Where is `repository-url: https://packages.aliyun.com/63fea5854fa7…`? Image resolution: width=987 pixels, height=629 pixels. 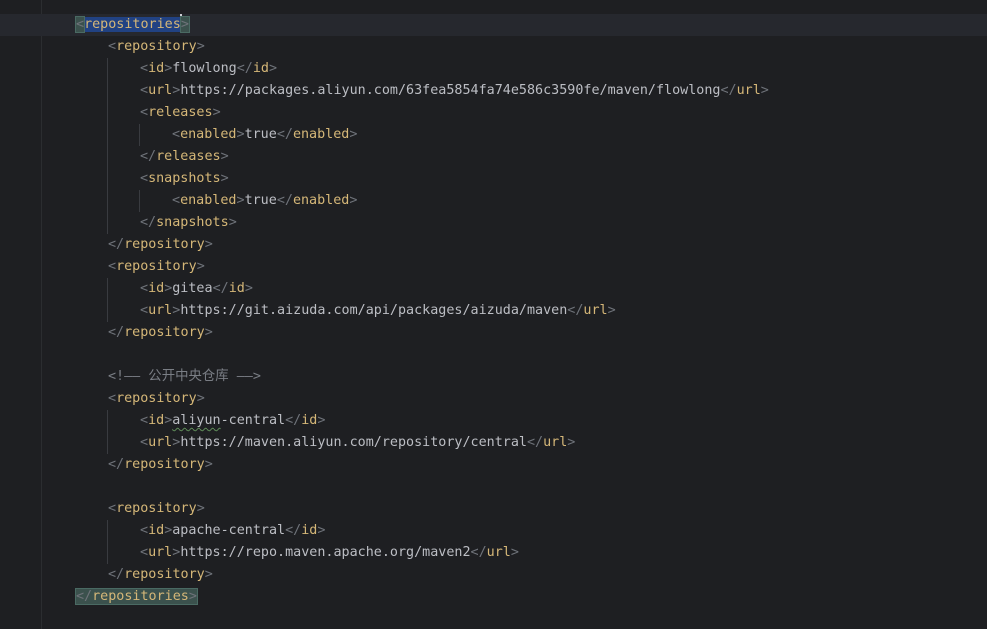
repository-url: https://packages.aliyun.com/63fea5854fa7… is located at coordinates (450, 90).